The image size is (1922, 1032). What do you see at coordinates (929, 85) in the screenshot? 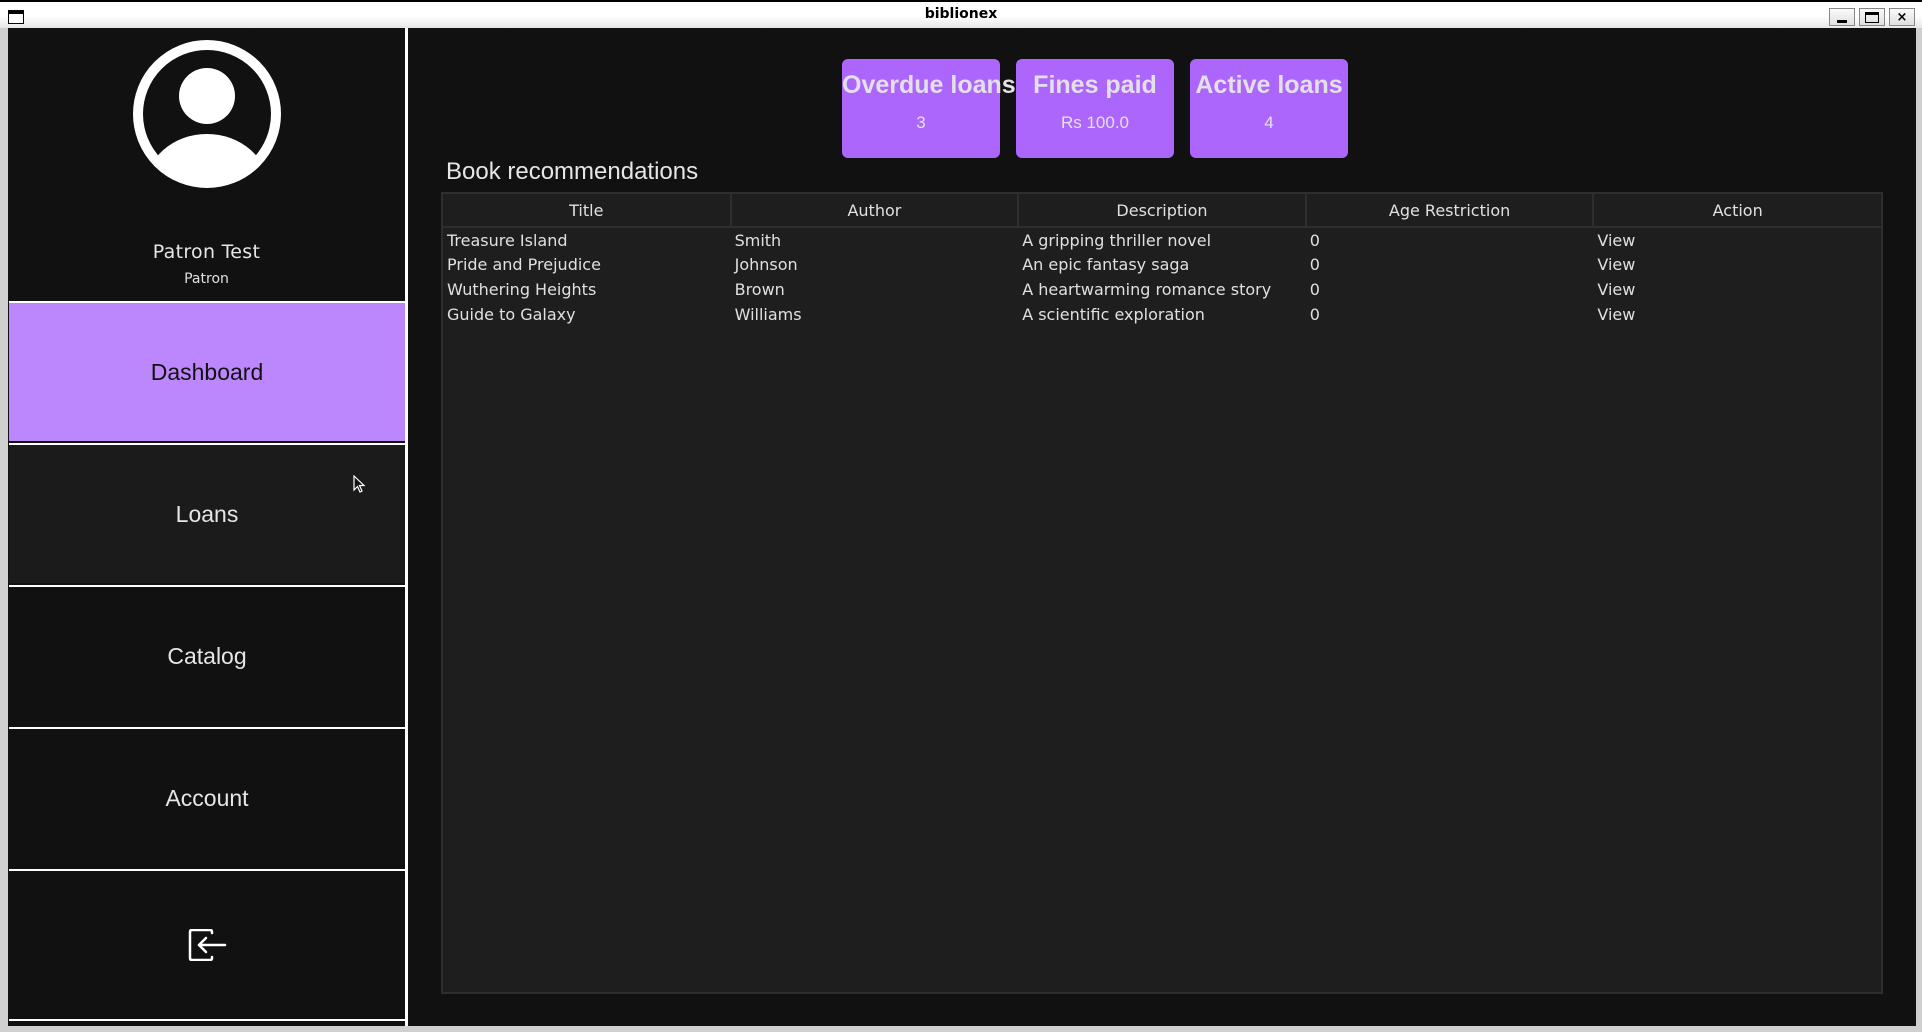
I see `stat-label: Overdue loans` at bounding box center [929, 85].